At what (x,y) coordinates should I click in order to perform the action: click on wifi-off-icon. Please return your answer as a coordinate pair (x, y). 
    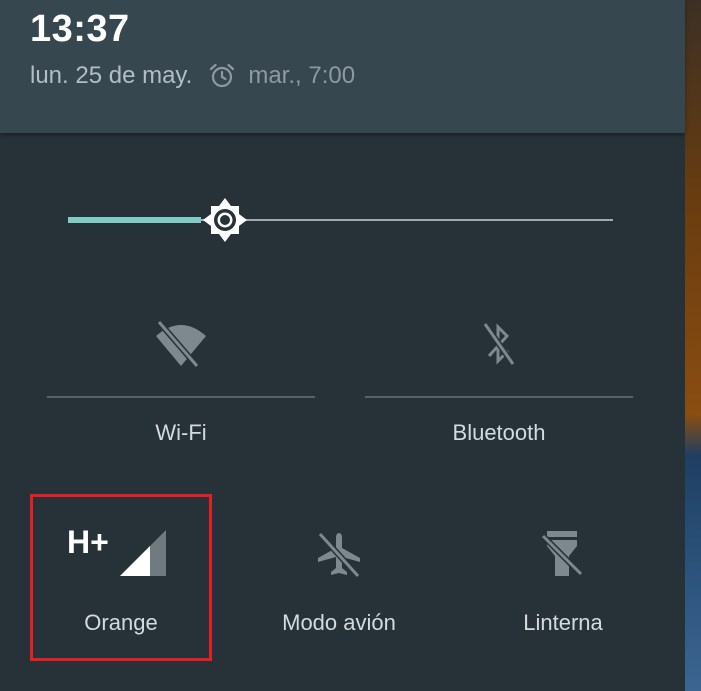
    Looking at the image, I should click on (181, 344).